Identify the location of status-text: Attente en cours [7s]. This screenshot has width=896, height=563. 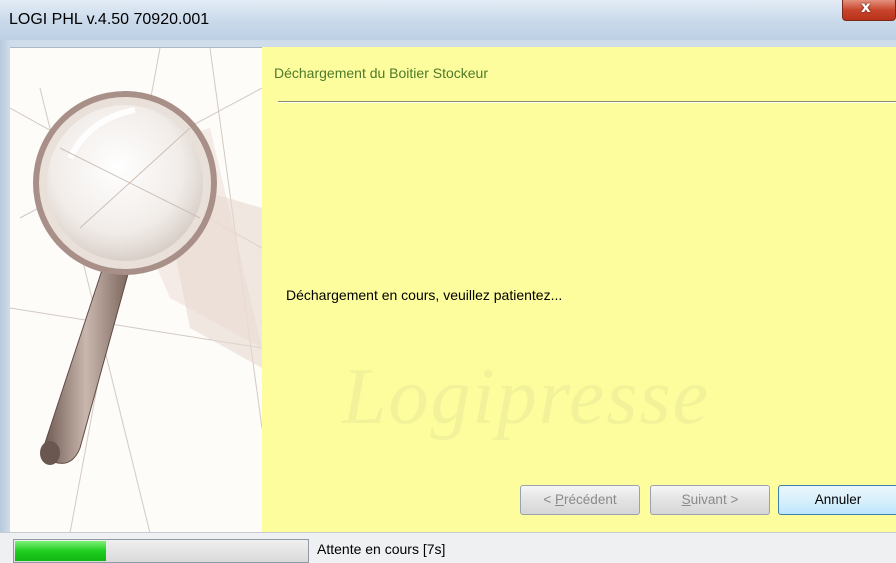
(381, 549).